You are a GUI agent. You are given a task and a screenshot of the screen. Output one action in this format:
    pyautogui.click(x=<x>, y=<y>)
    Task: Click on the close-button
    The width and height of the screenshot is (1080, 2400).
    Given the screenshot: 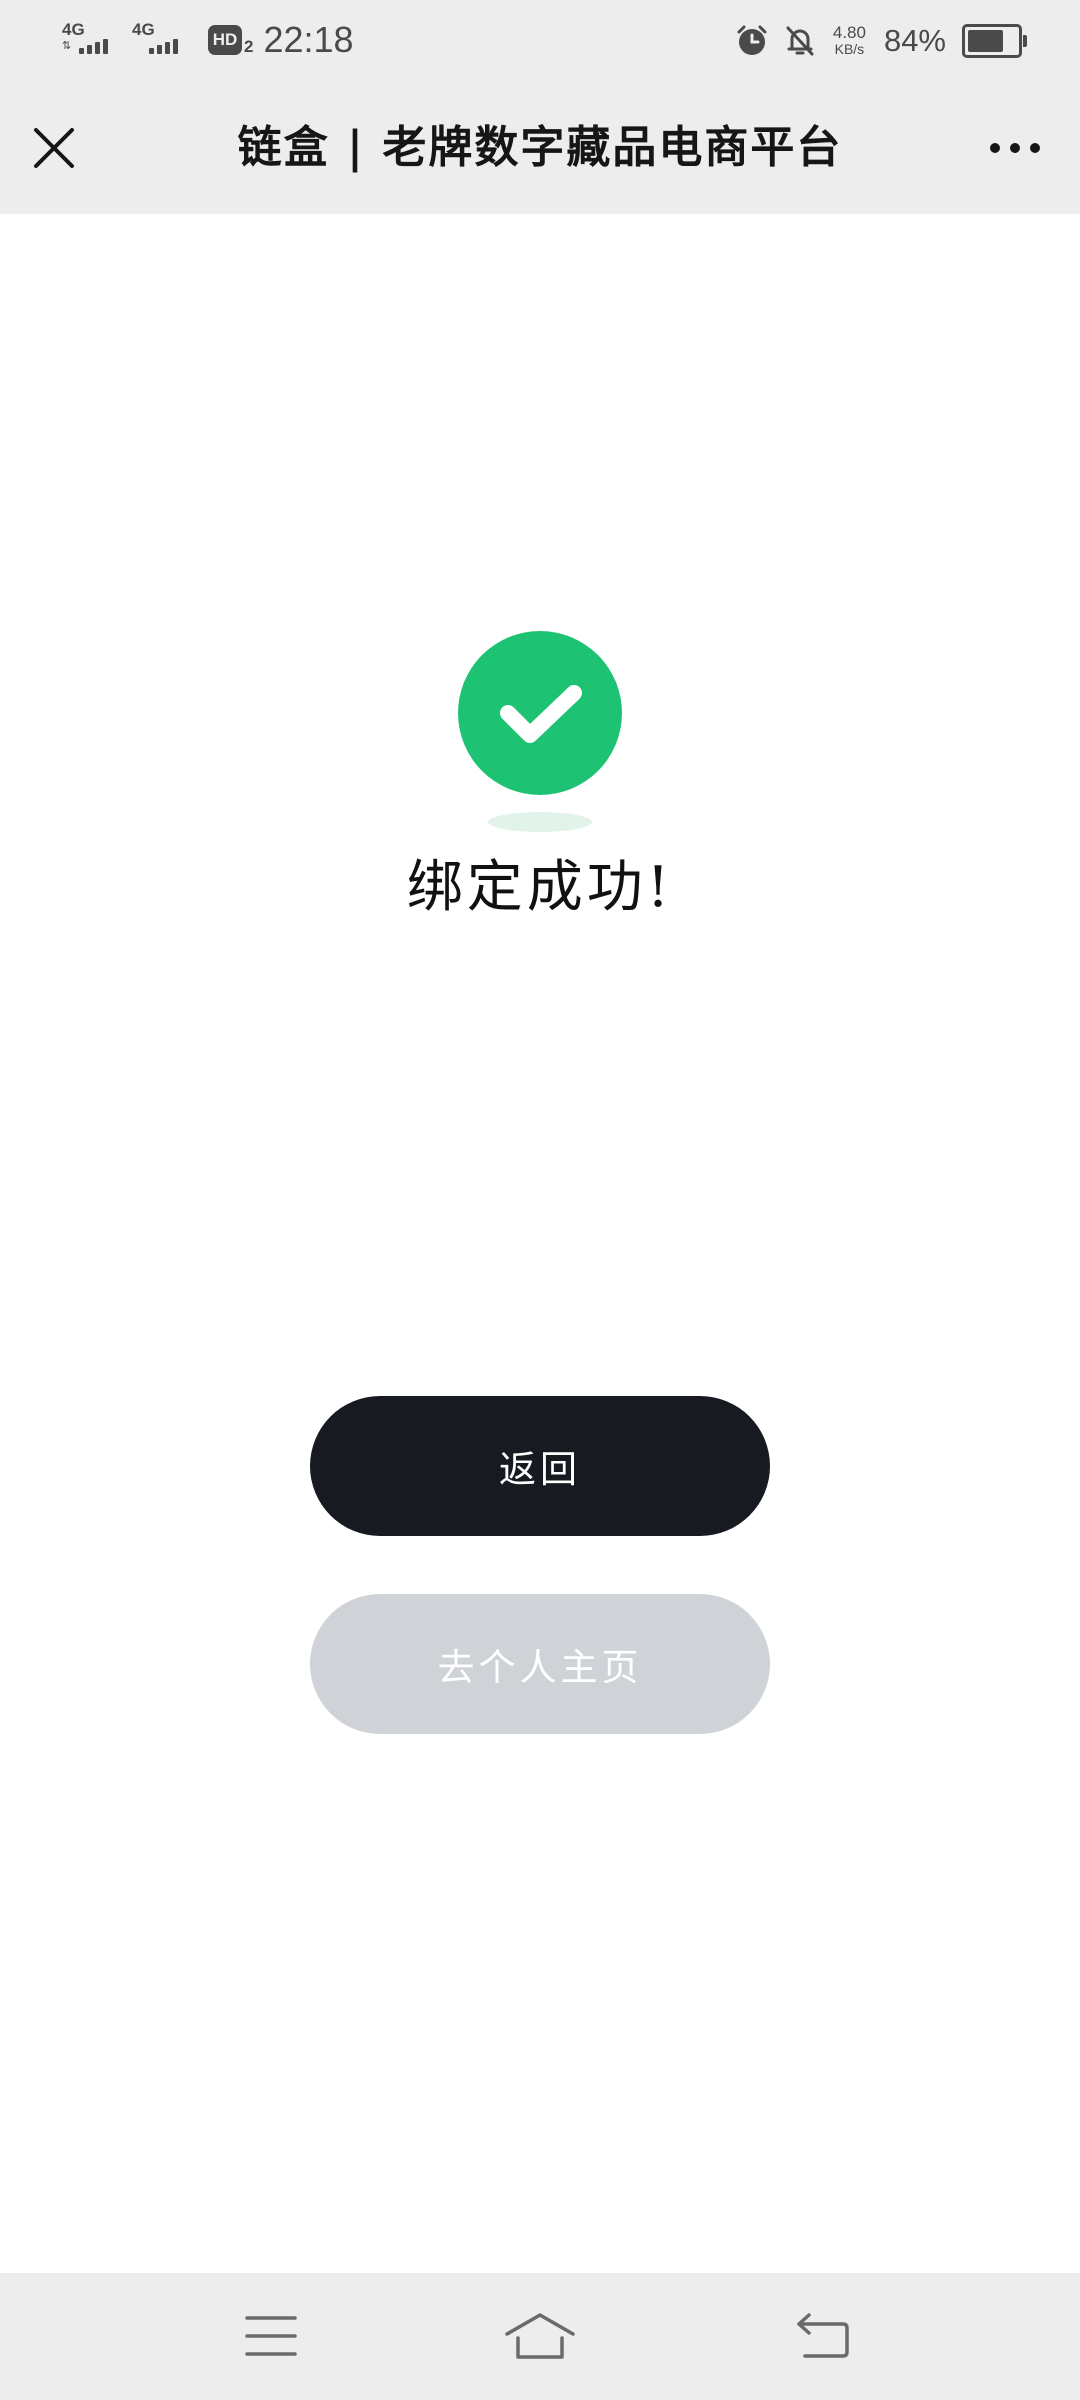 What is the action you would take?
    pyautogui.click(x=54, y=148)
    